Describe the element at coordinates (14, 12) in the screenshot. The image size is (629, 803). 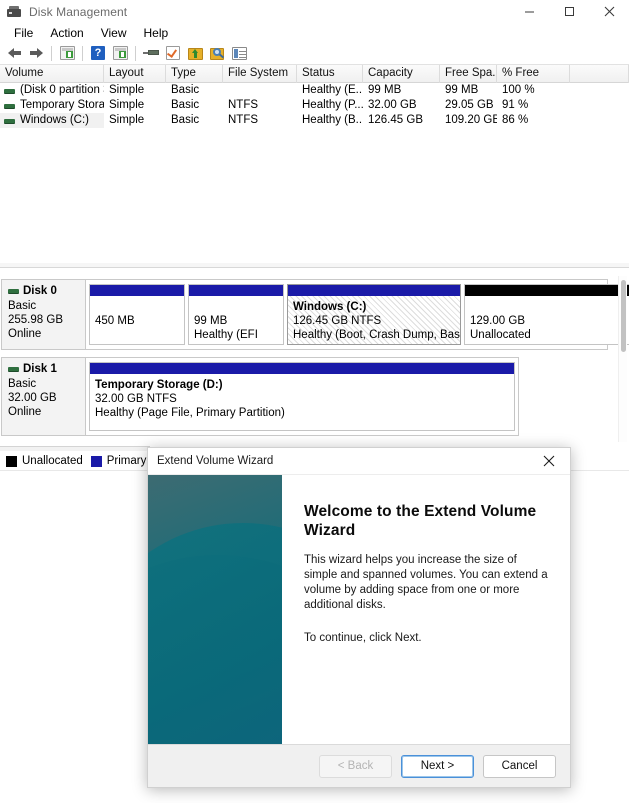
I see `disk-drive-icon` at that location.